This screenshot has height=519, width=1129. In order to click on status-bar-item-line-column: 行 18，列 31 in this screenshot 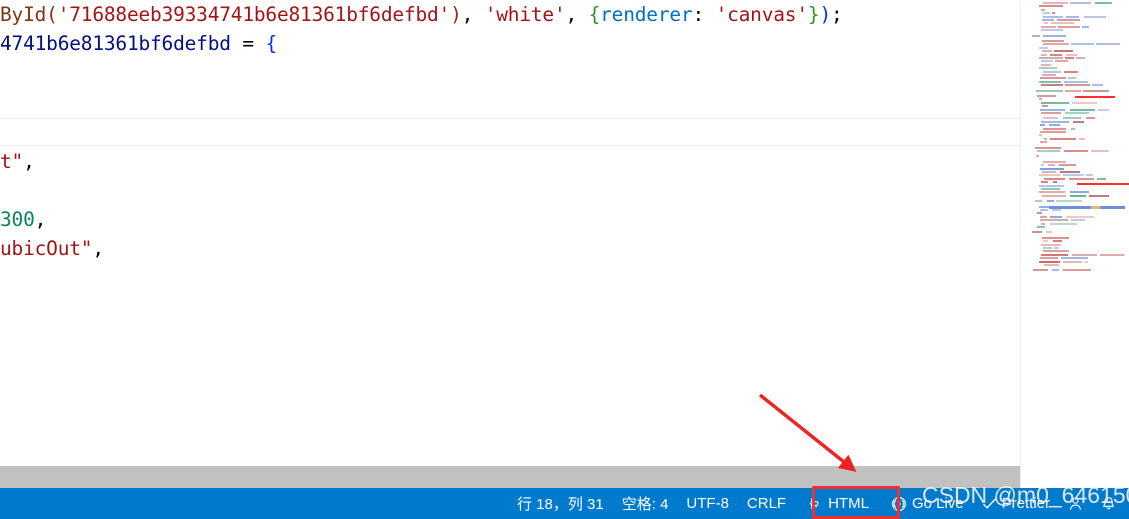, I will do `click(560, 503)`.